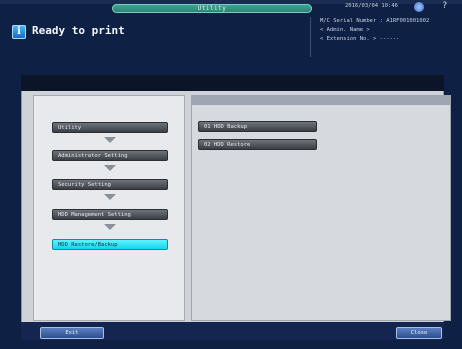 The image size is (462, 349). Describe the element at coordinates (419, 7) in the screenshot. I see `toner-icon` at that location.